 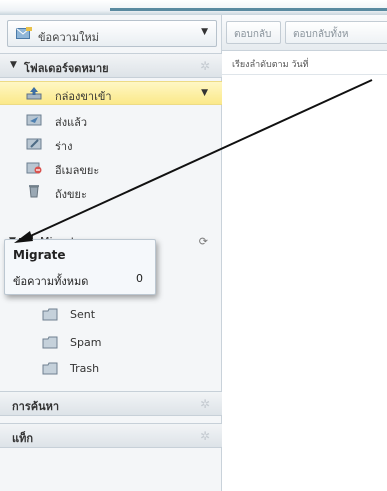 I want to click on folder-junk-label: อีเมลขยะ, so click(x=77, y=170).